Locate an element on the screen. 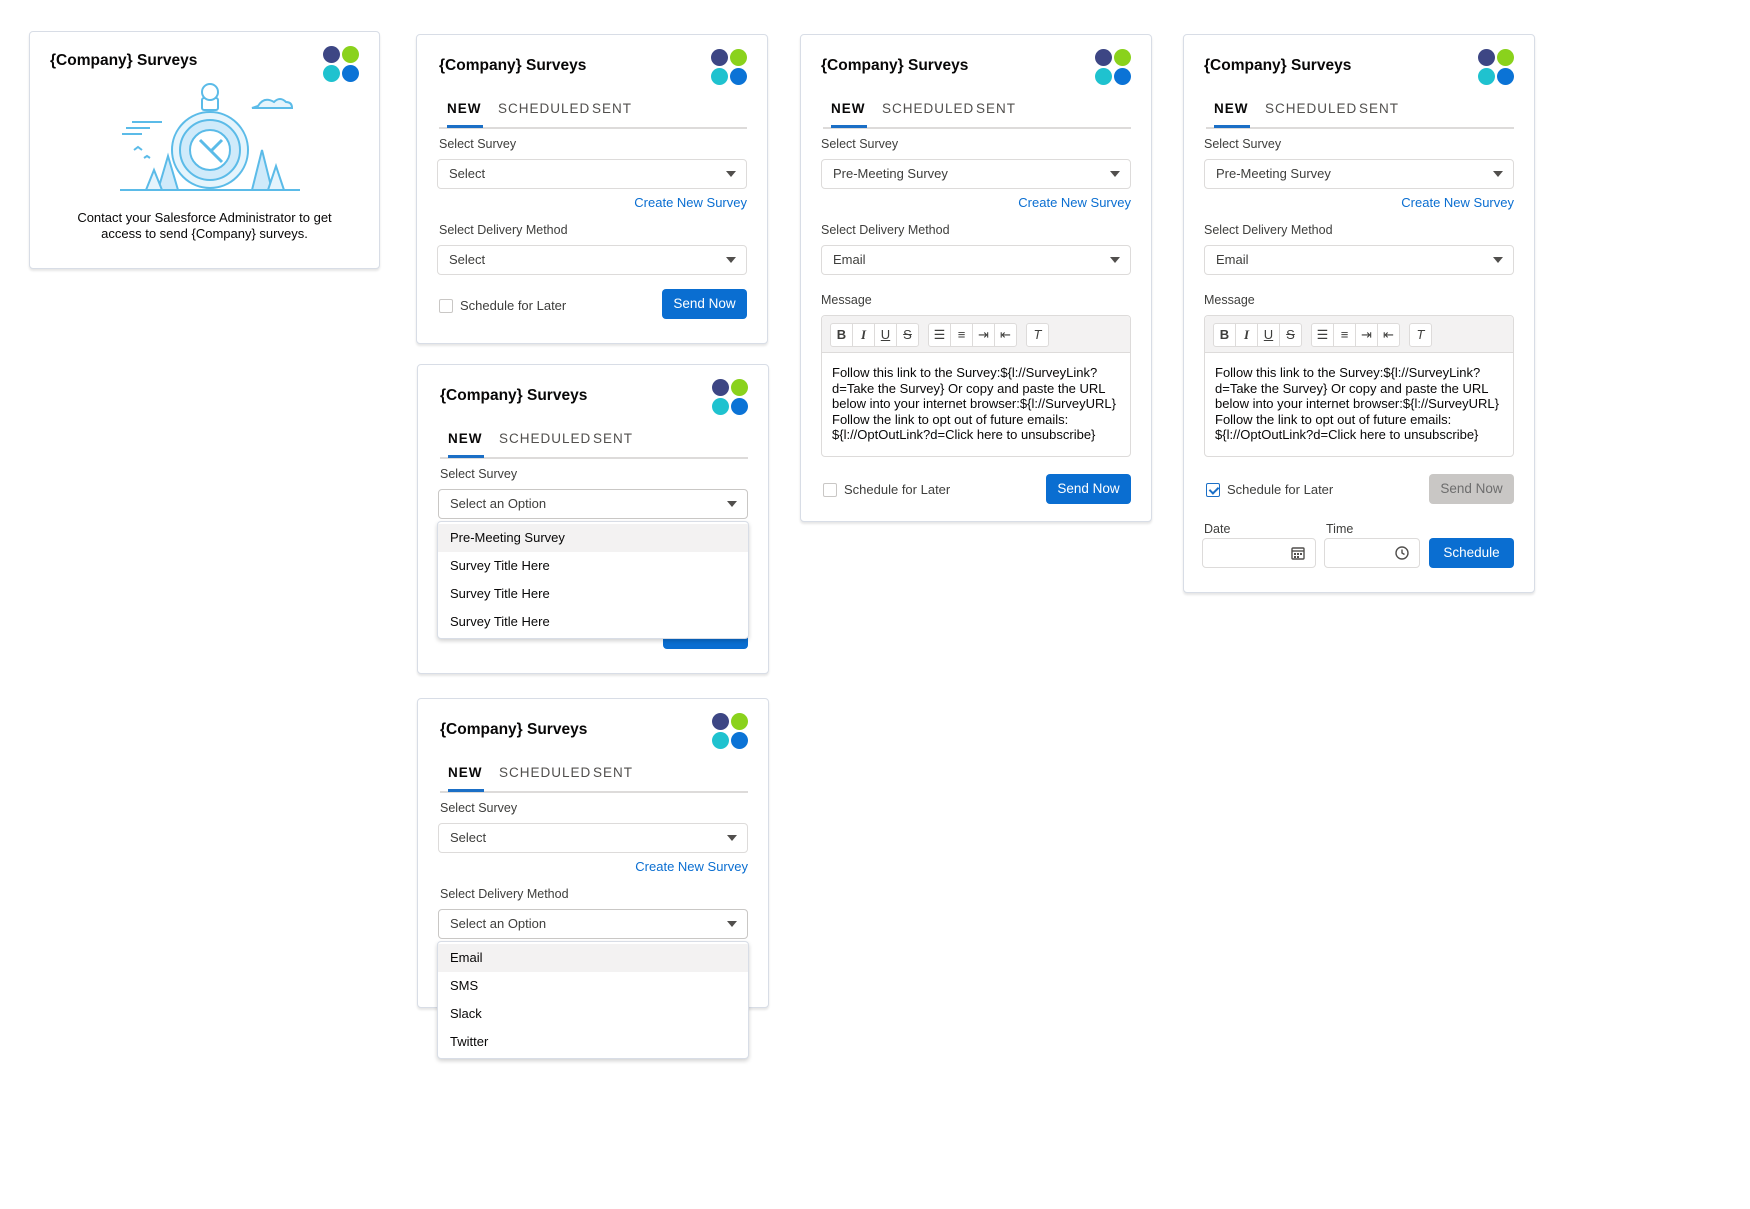 Image resolution: width=1750 pixels, height=1209 pixels. survey-select: Select an Option is located at coordinates (593, 504).